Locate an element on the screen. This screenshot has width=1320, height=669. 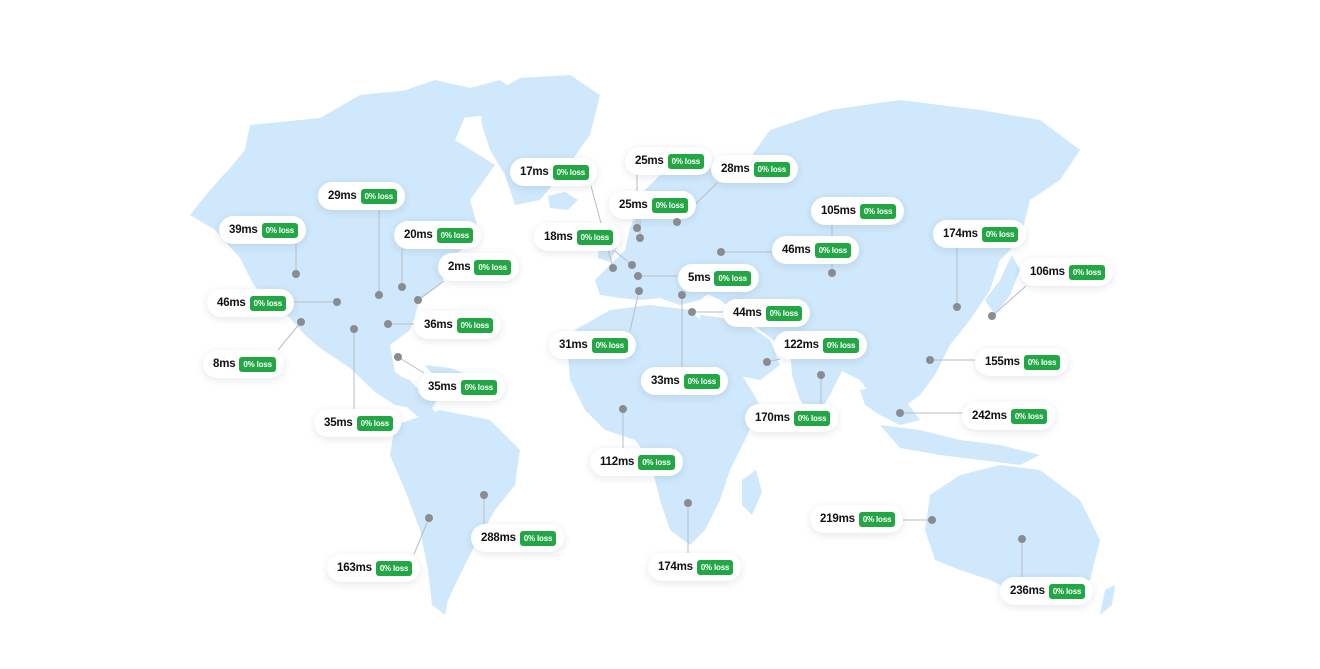
latency-label: 33ms 0% loss is located at coordinates (685, 381).